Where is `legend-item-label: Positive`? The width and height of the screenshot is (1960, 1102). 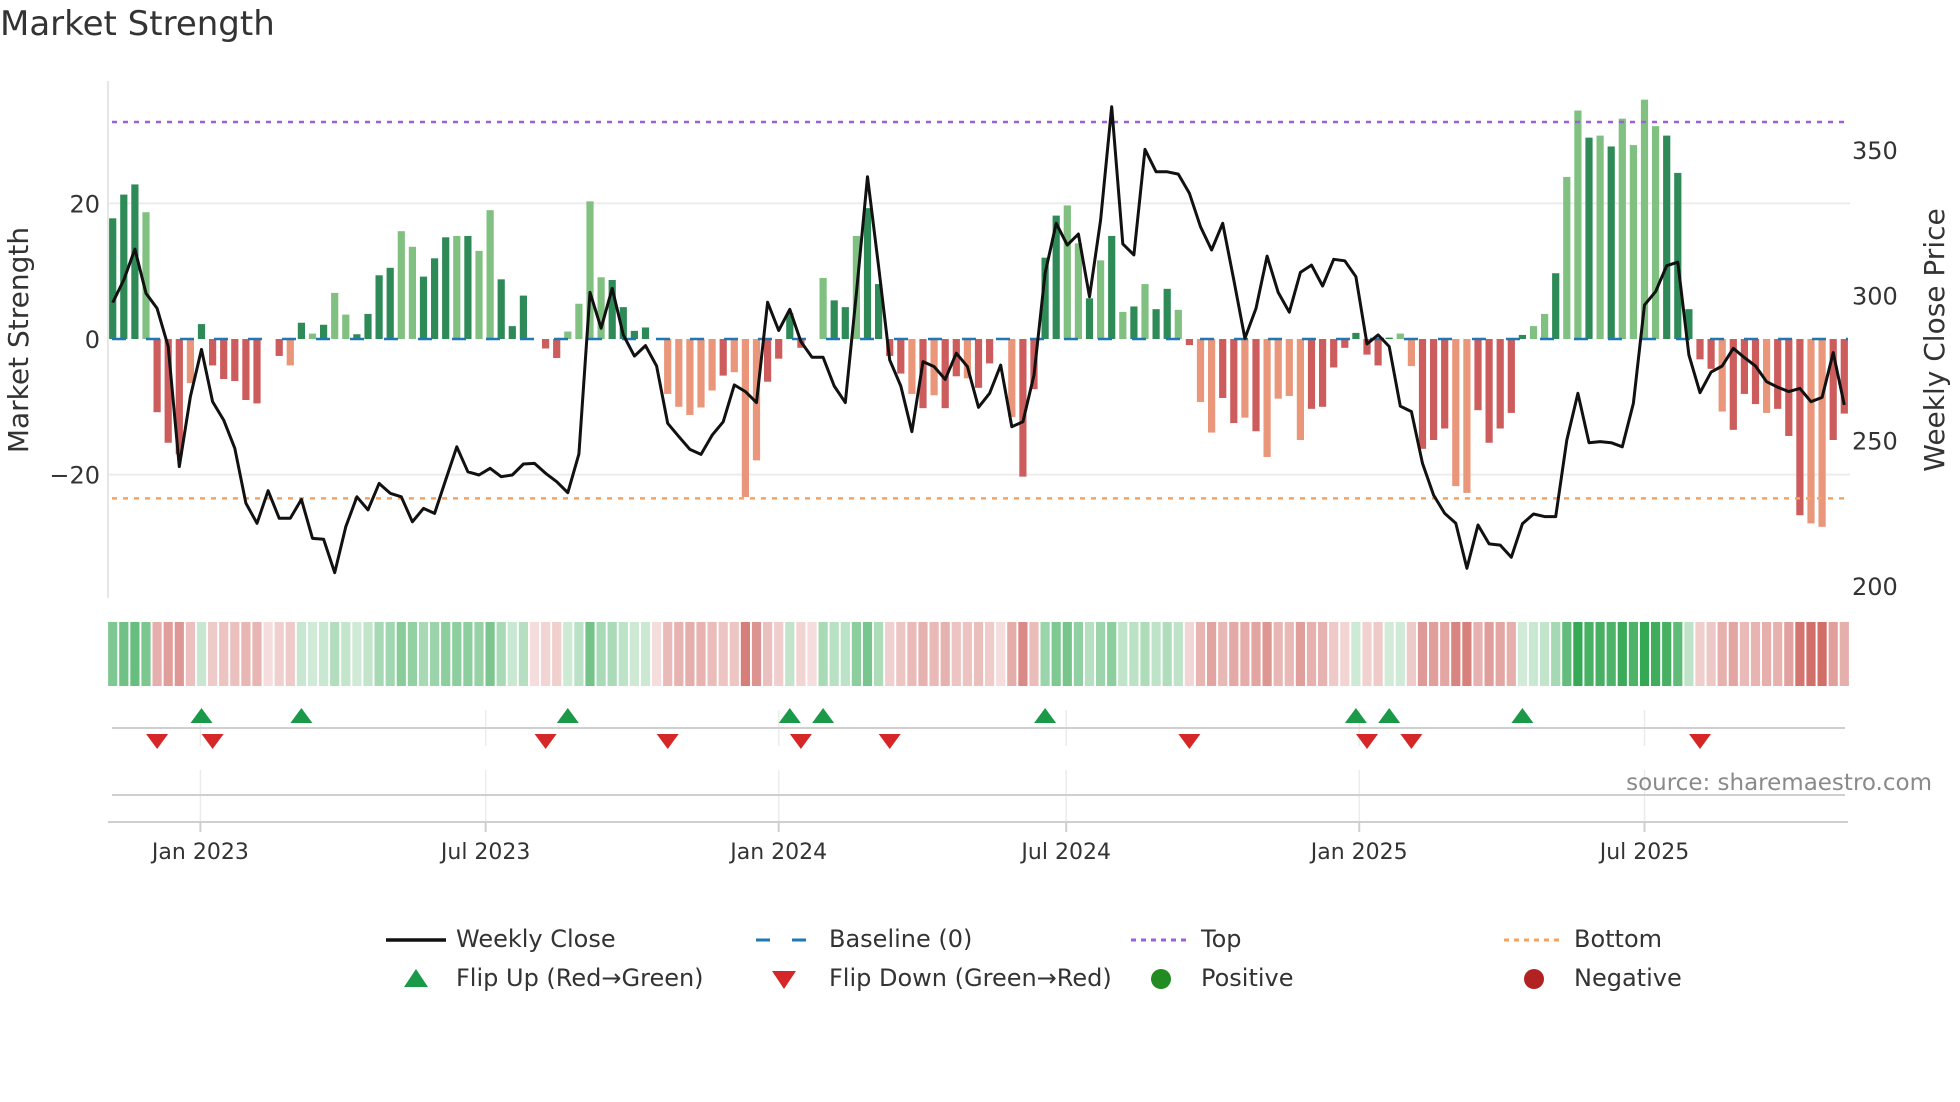
legend-item-label: Positive is located at coordinates (1247, 978).